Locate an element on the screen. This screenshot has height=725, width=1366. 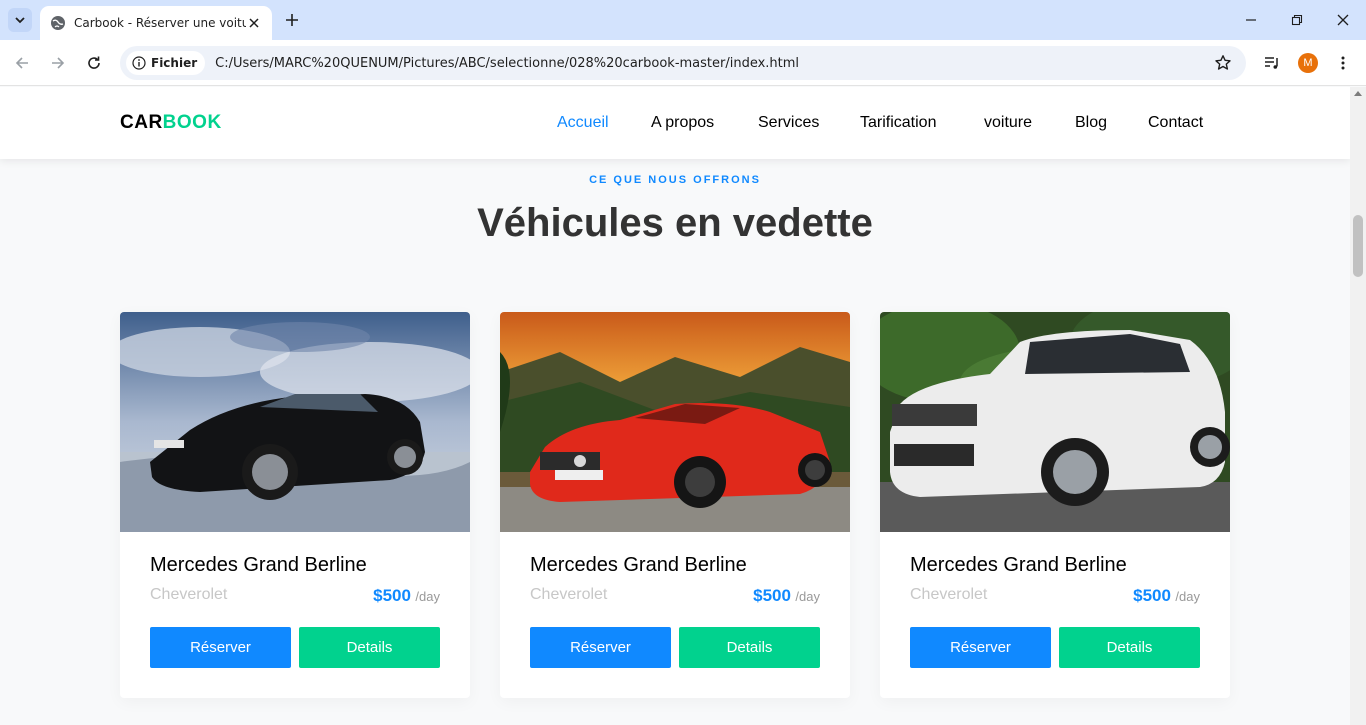
site-info-chip: Fichier is located at coordinates (166, 63).